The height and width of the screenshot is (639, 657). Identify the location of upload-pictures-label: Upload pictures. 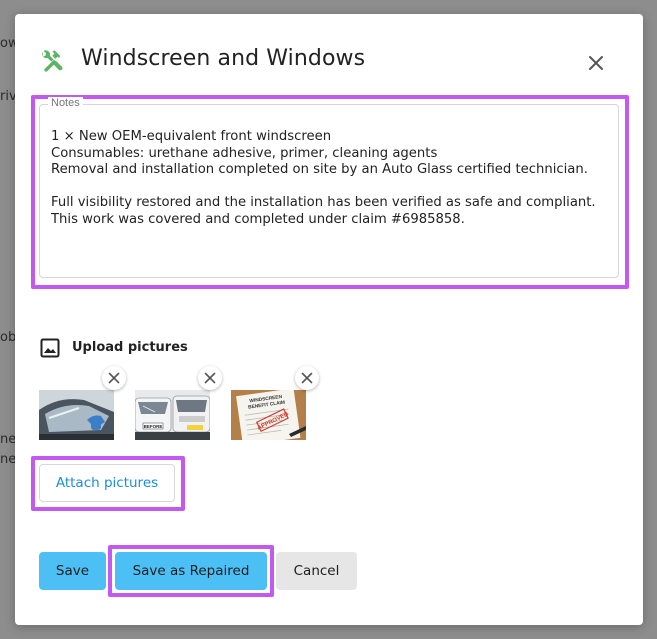
(130, 347).